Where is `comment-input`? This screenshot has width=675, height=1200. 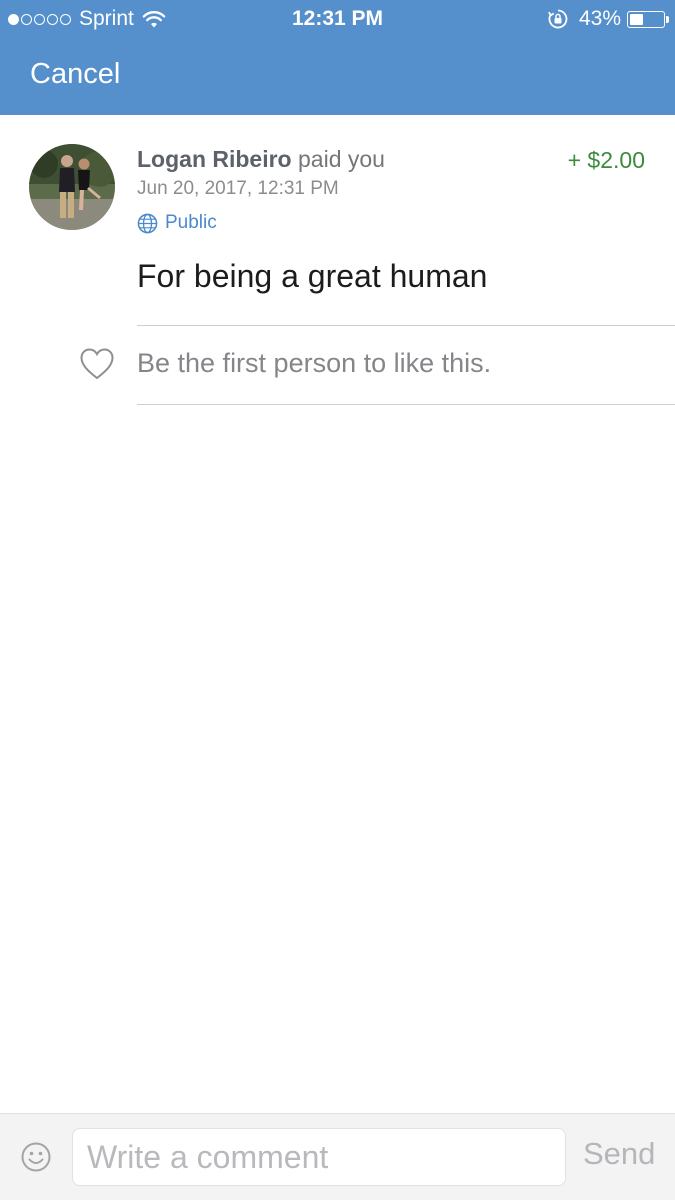 comment-input is located at coordinates (319, 1157).